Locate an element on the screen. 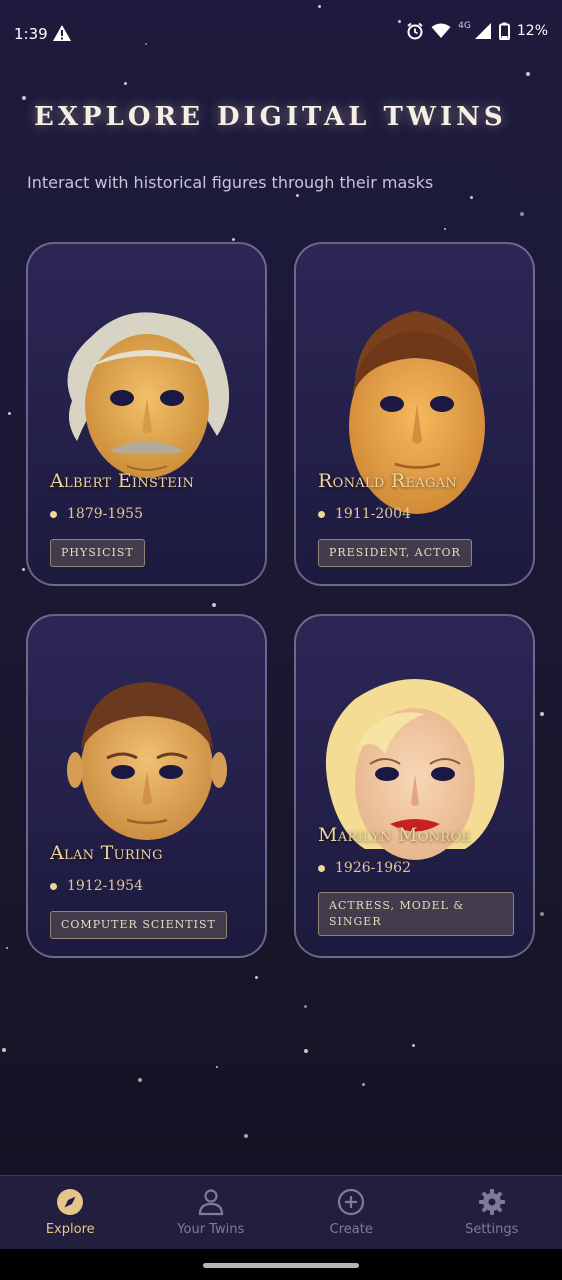 The height and width of the screenshot is (1280, 562). network-type: 4G is located at coordinates (464, 26).